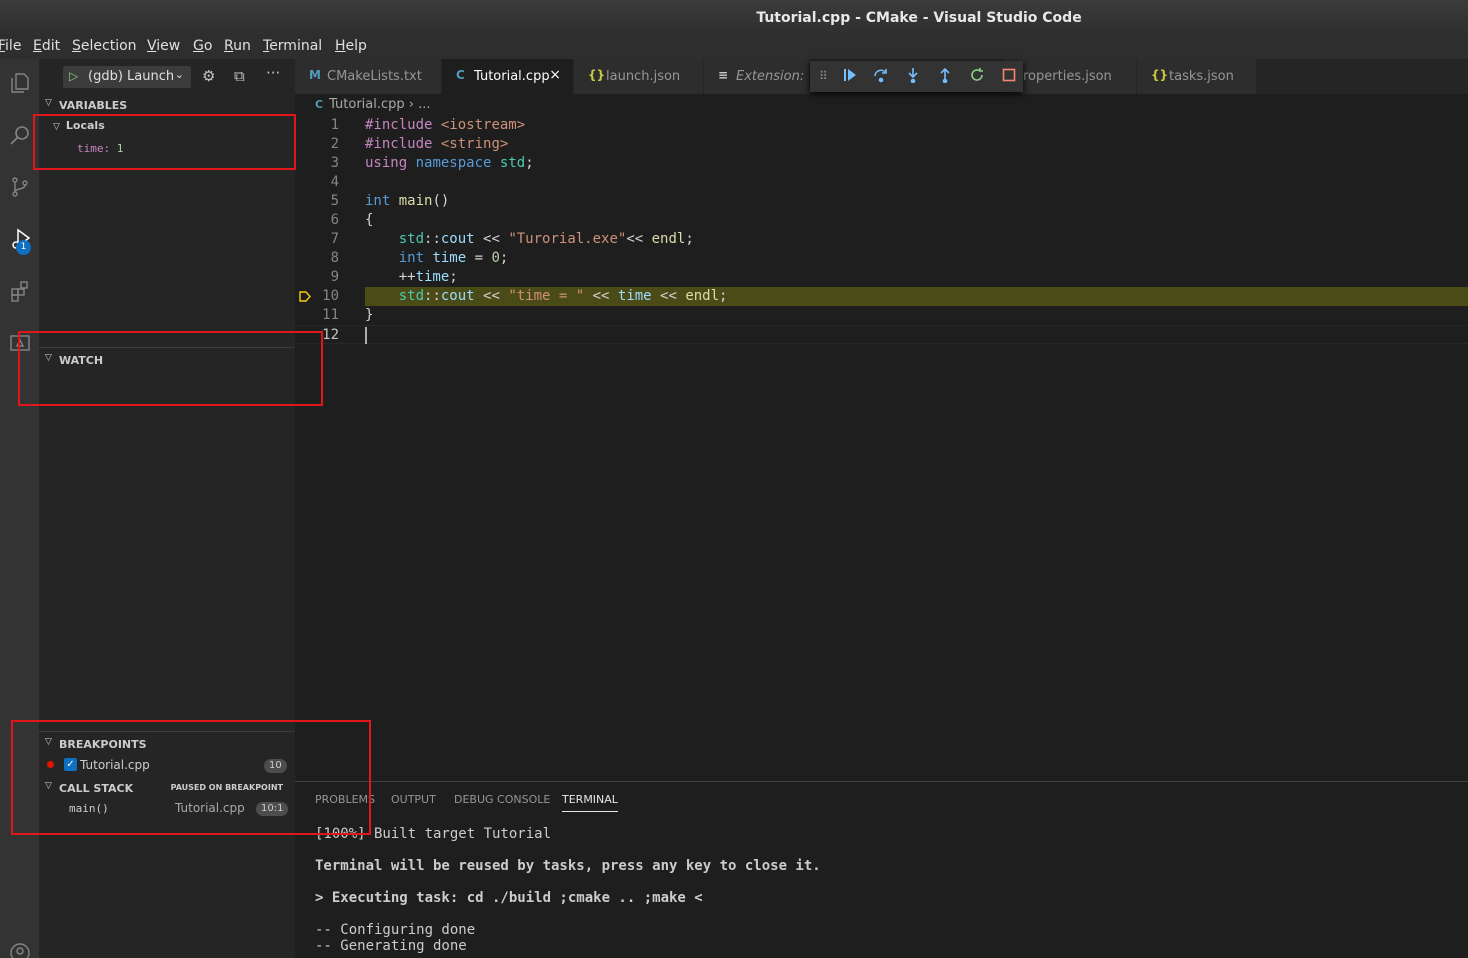 This screenshot has width=1468, height=958. I want to click on code-line: 1 #include <iostream>, so click(881, 125).